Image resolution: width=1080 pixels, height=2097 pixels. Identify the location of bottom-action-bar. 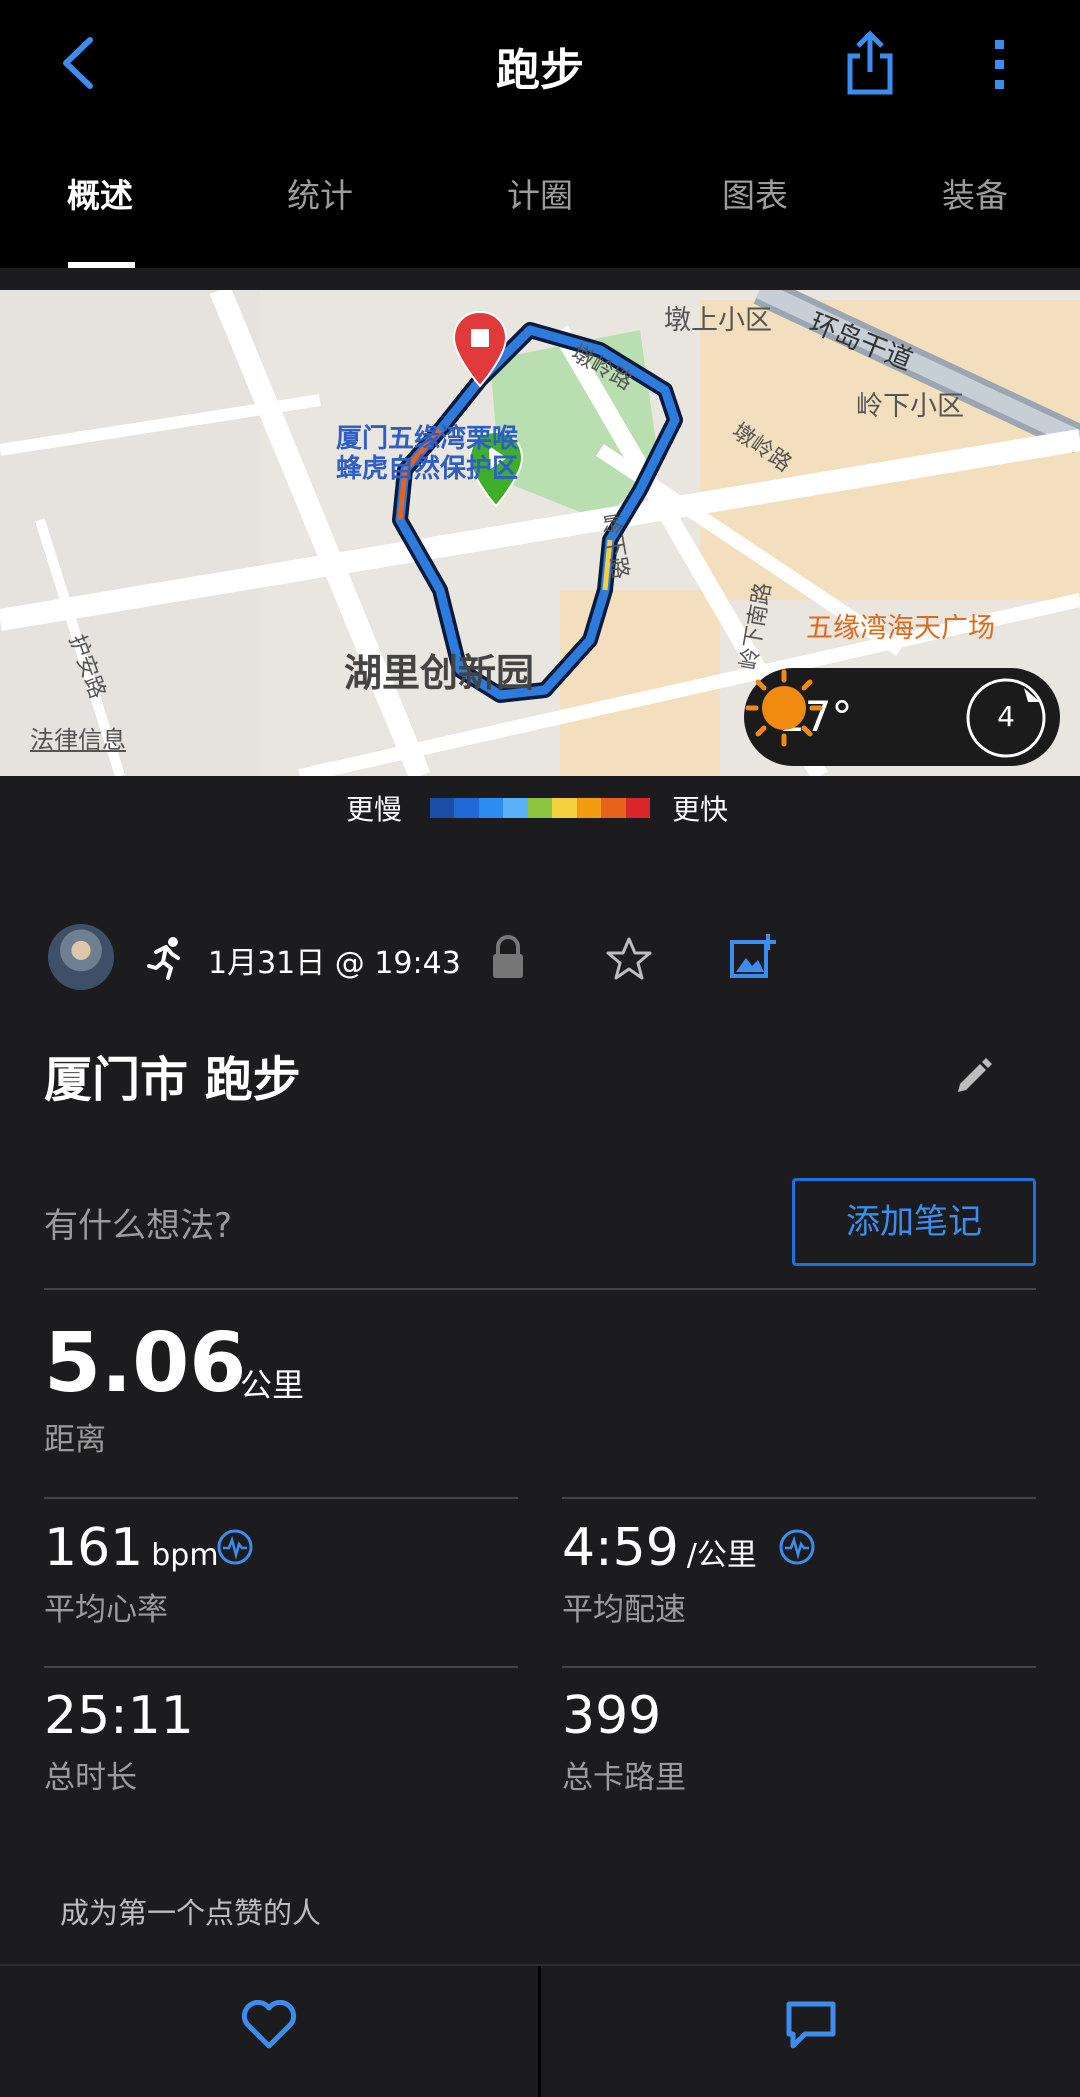
(540, 2030).